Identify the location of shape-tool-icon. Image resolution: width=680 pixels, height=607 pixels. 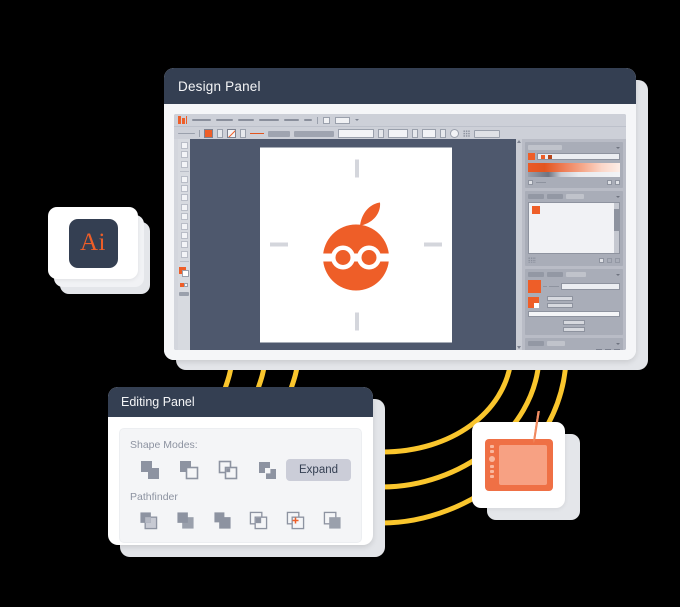
(454, 133).